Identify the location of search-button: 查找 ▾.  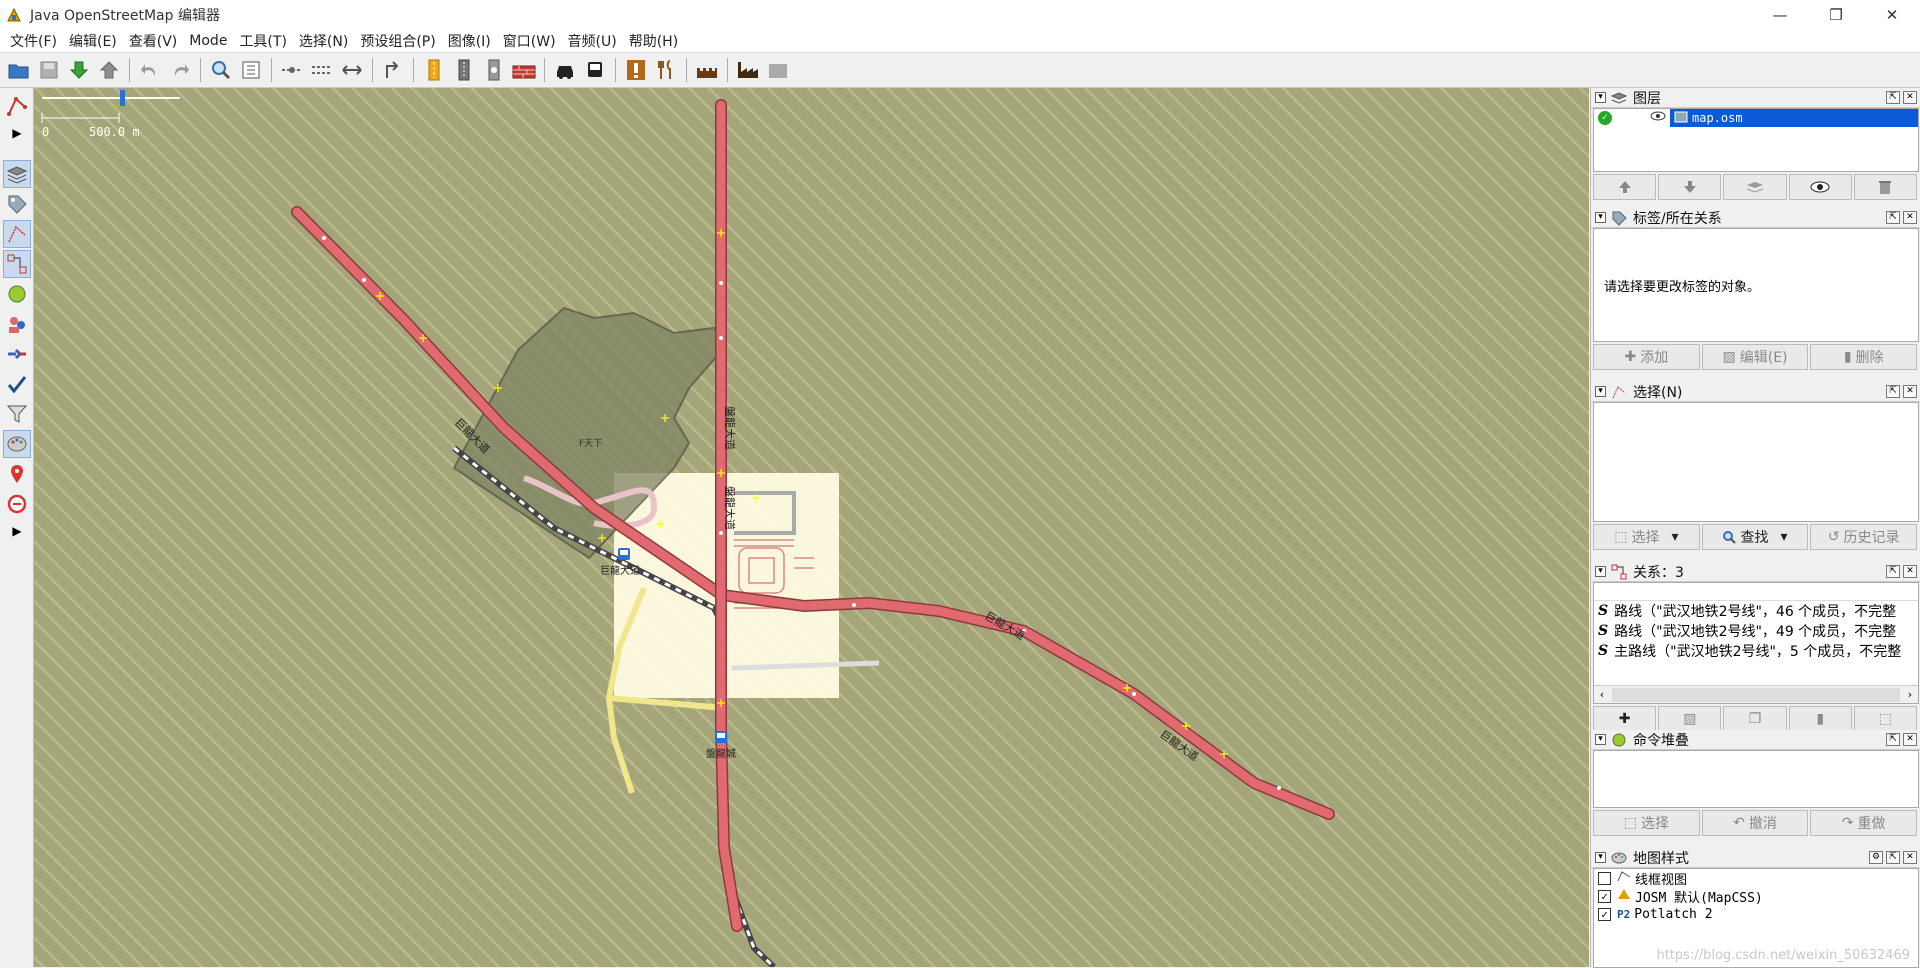
(1755, 537).